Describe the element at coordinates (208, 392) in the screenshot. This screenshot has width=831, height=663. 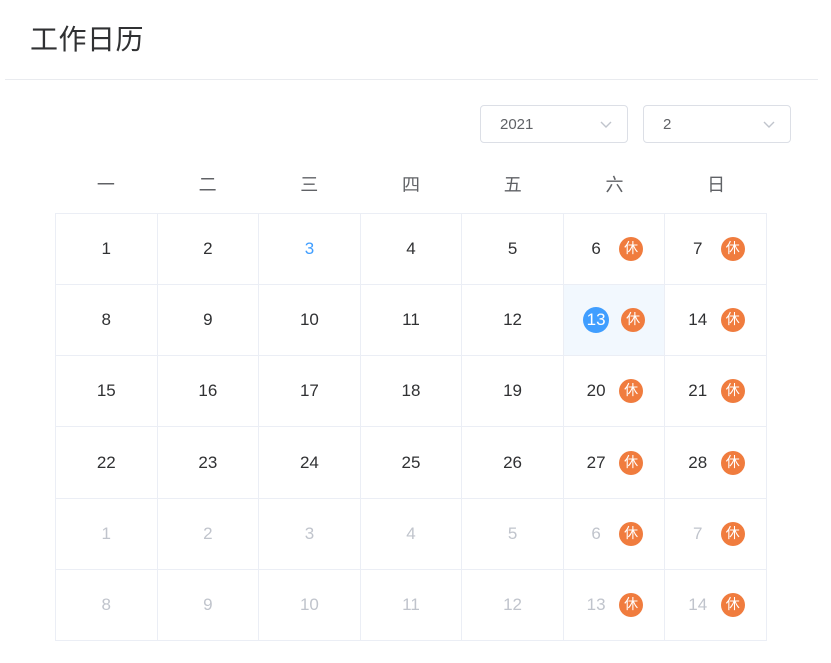
I see `calendar-day-cell: 16` at that location.